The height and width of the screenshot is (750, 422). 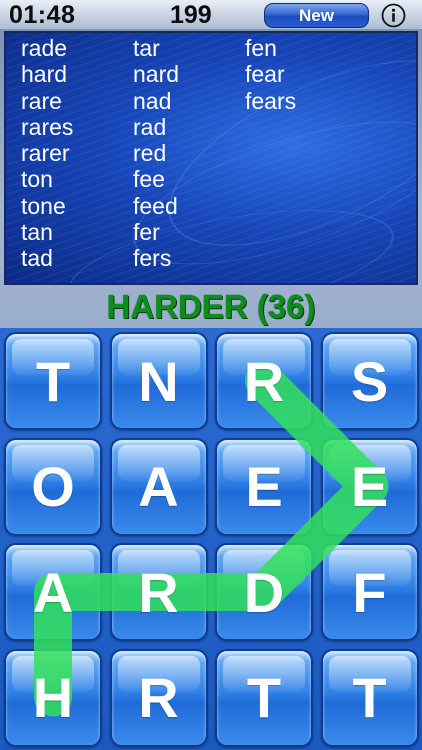 I want to click on letter-tile: D, so click(x=264, y=592).